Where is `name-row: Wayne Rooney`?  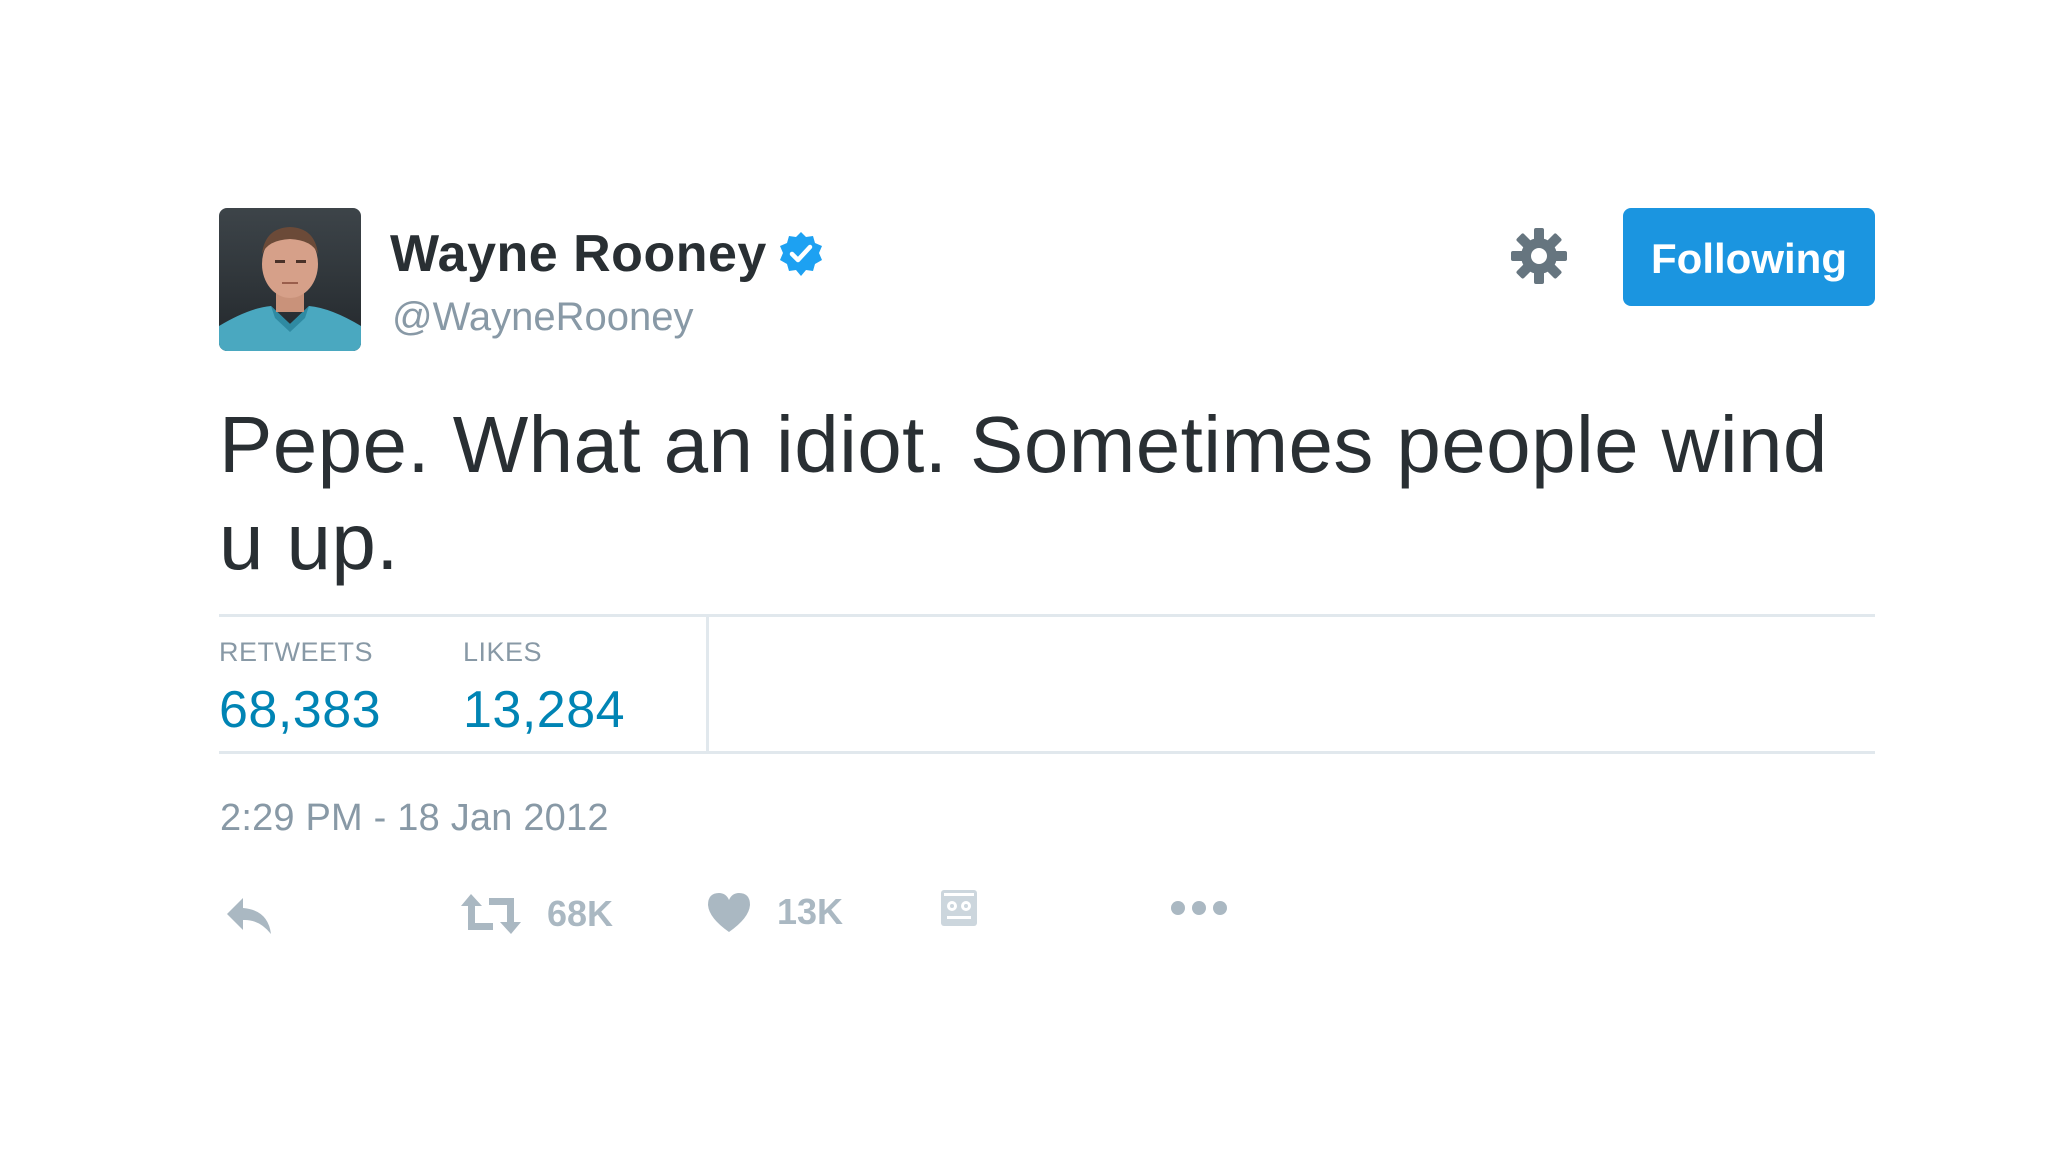
name-row: Wayne Rooney is located at coordinates (607, 254).